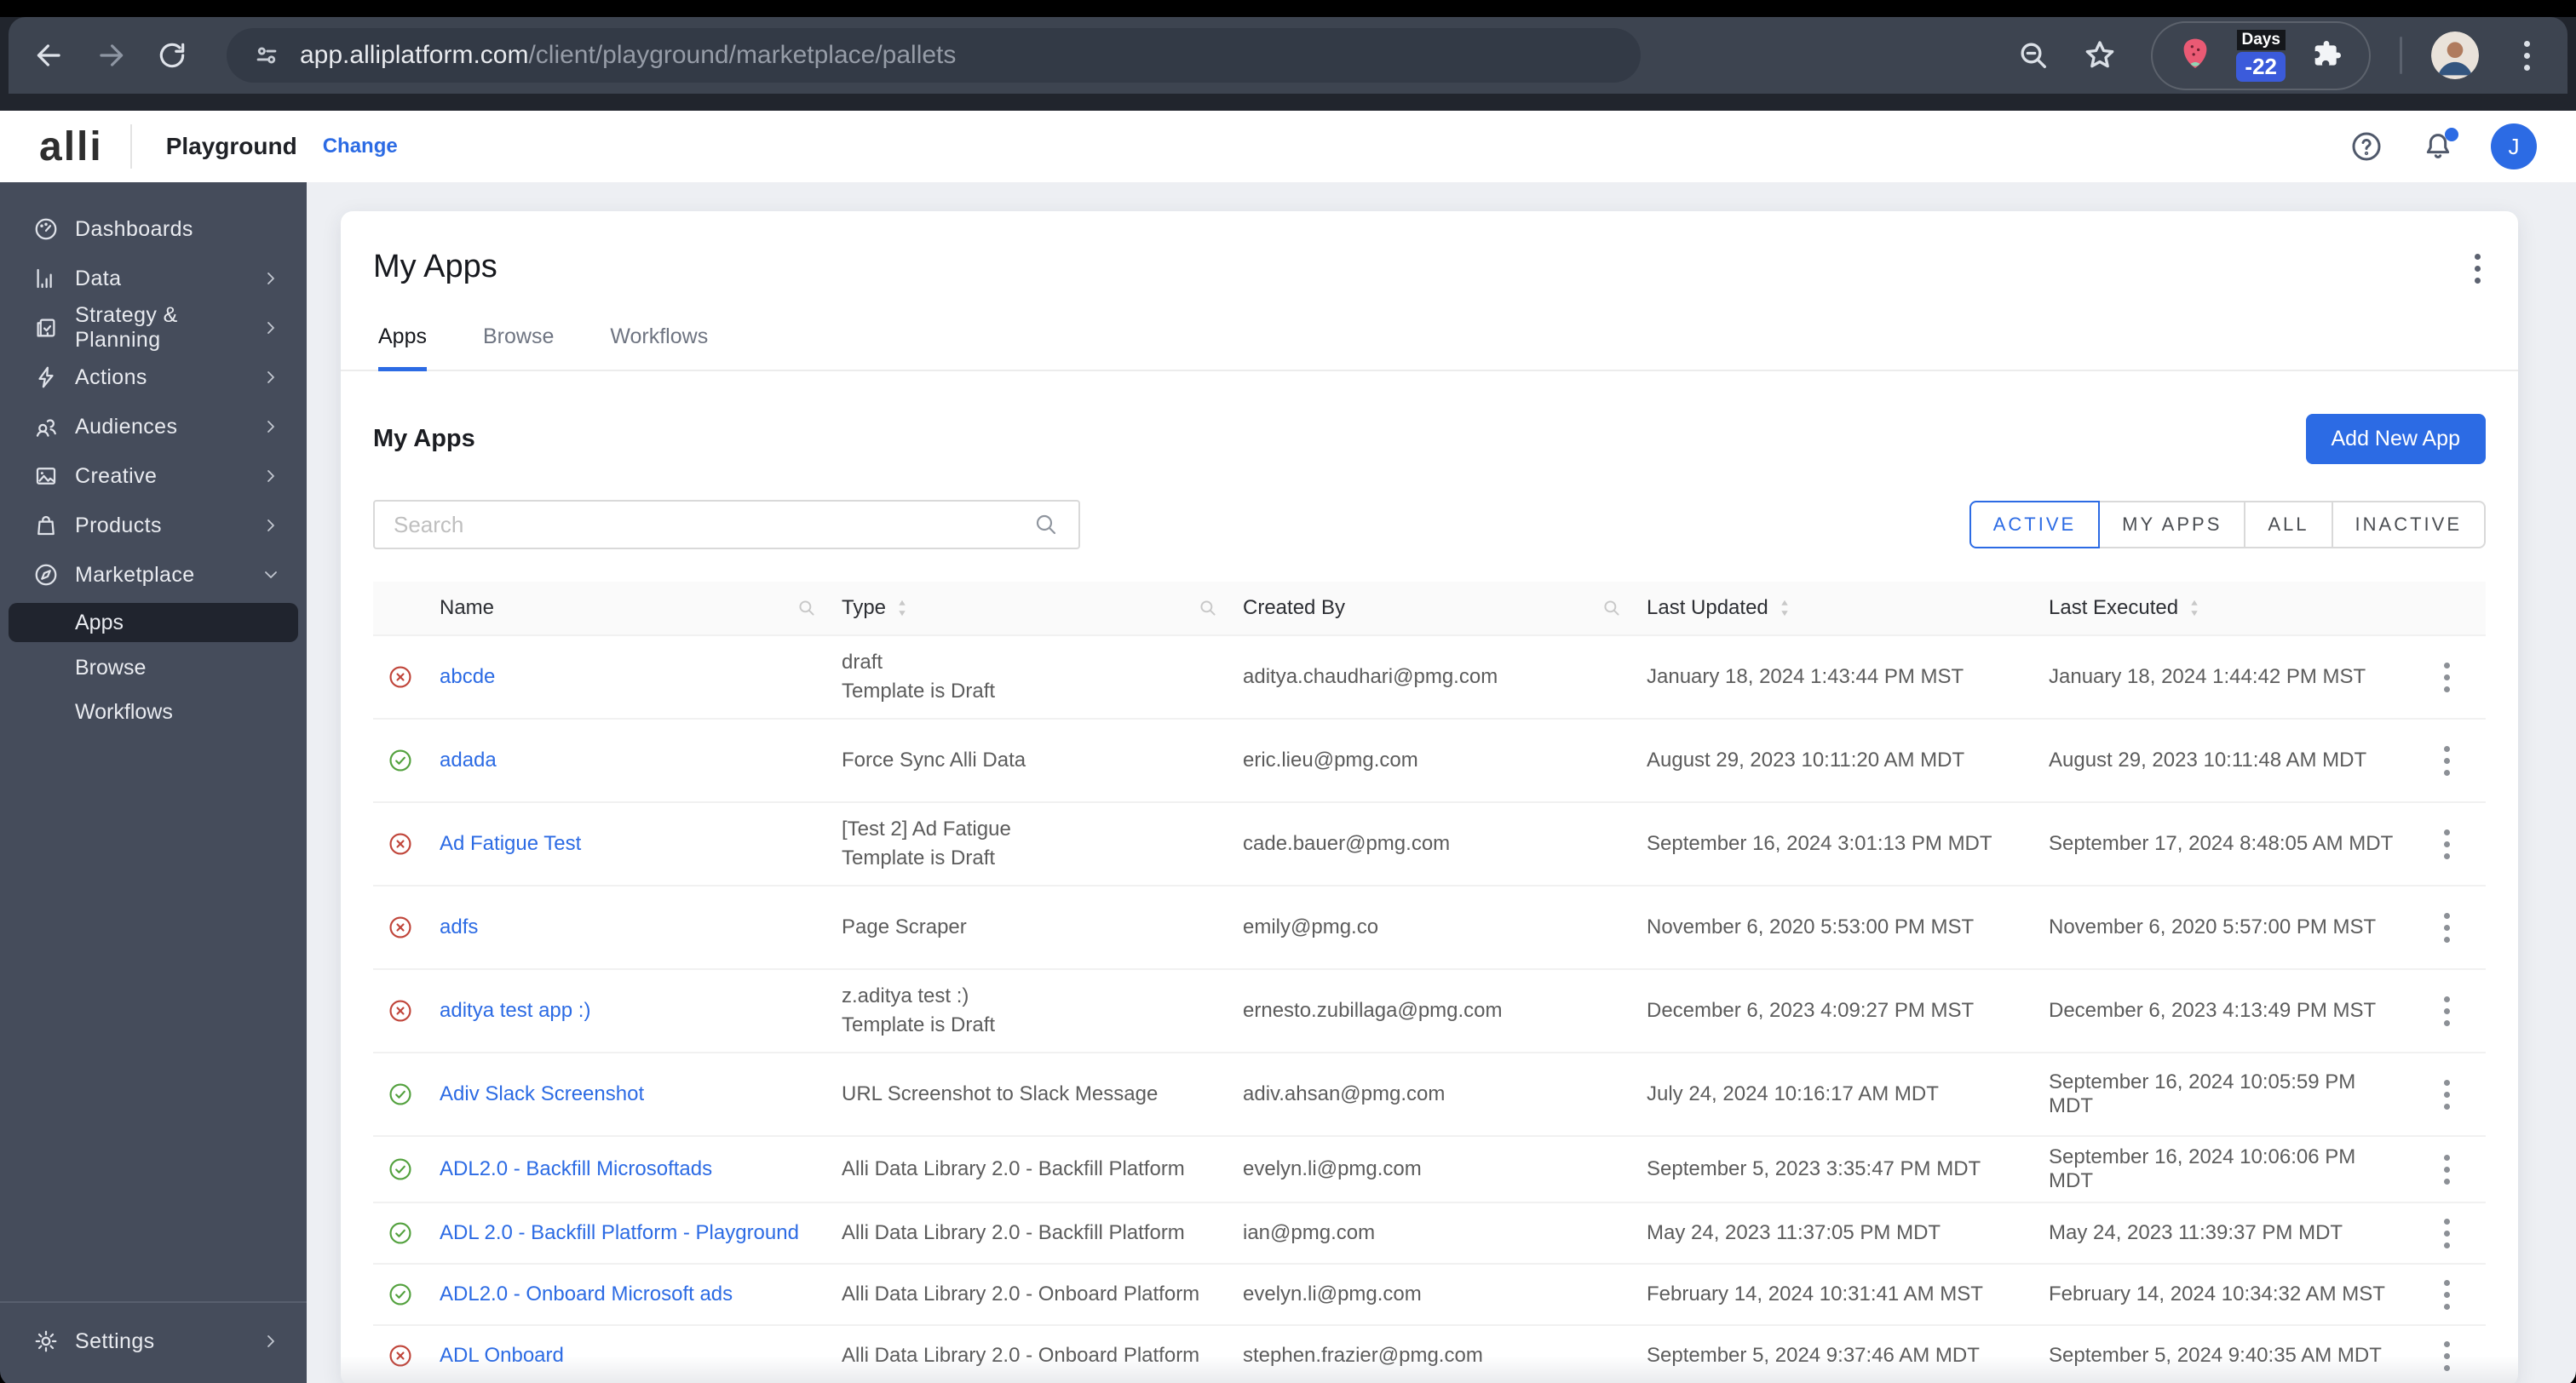 The image size is (2576, 1383). Describe the element at coordinates (154, 1341) in the screenshot. I see `sidebar-item-settings: Settings` at that location.